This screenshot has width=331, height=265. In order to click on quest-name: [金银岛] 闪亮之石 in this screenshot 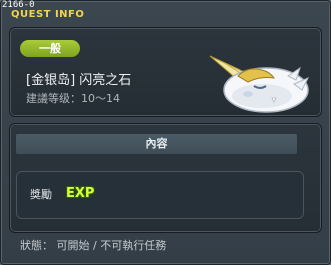, I will do `click(79, 80)`.